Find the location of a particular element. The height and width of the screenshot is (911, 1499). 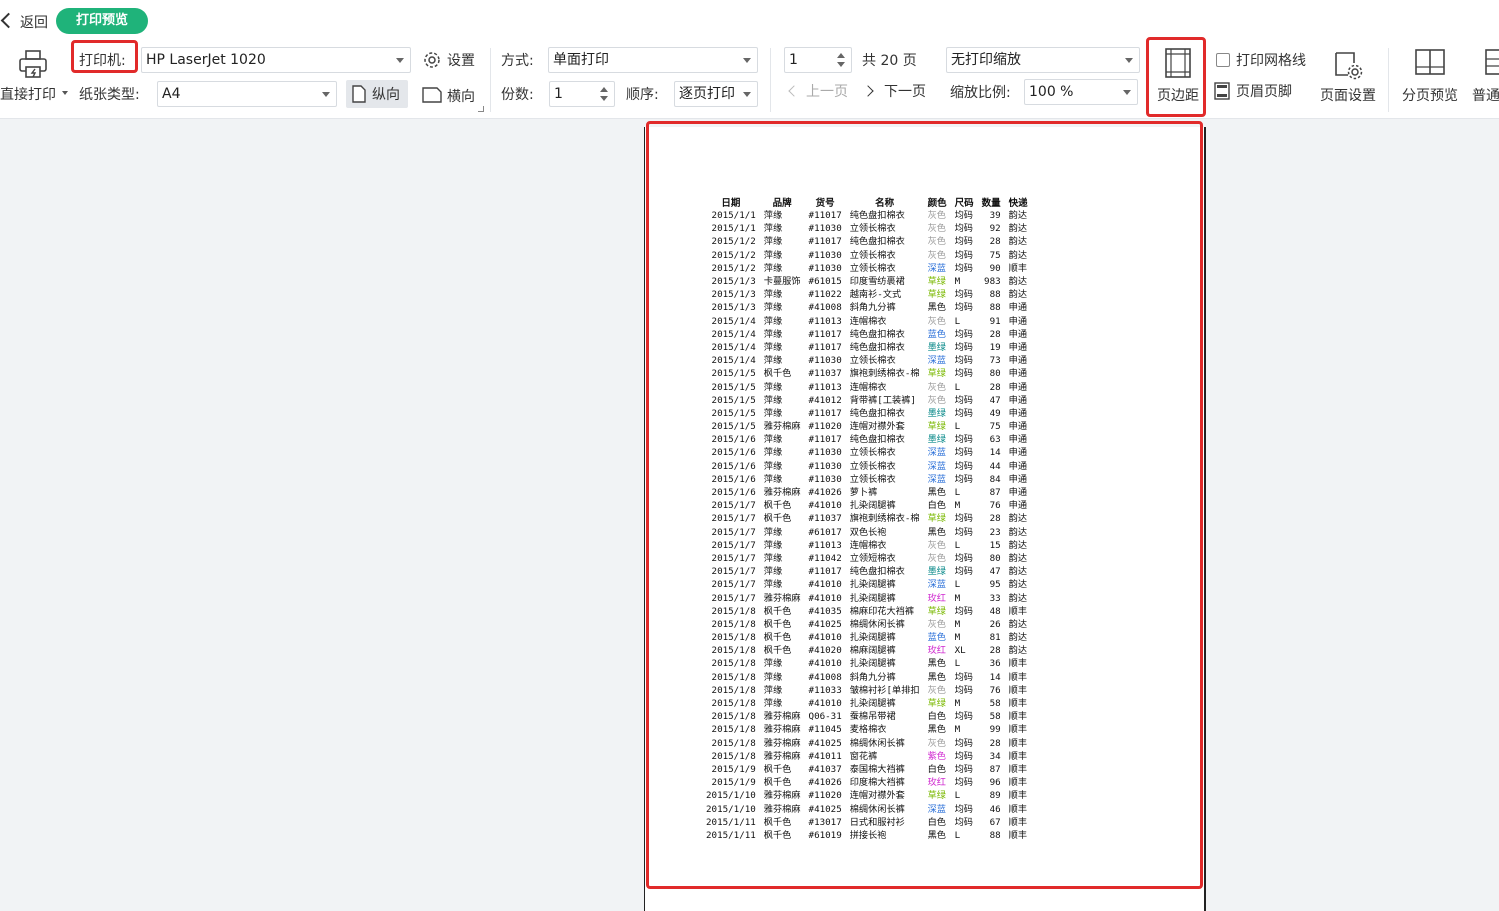

margins-button-highlight is located at coordinates (1176, 77).